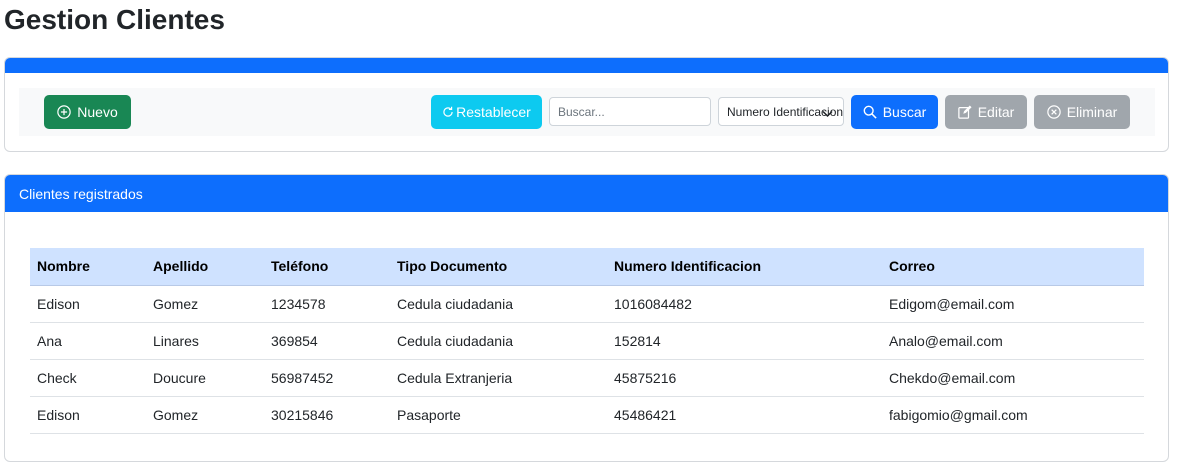 The image size is (1184, 472). What do you see at coordinates (870, 112) in the screenshot?
I see `search-icon` at bounding box center [870, 112].